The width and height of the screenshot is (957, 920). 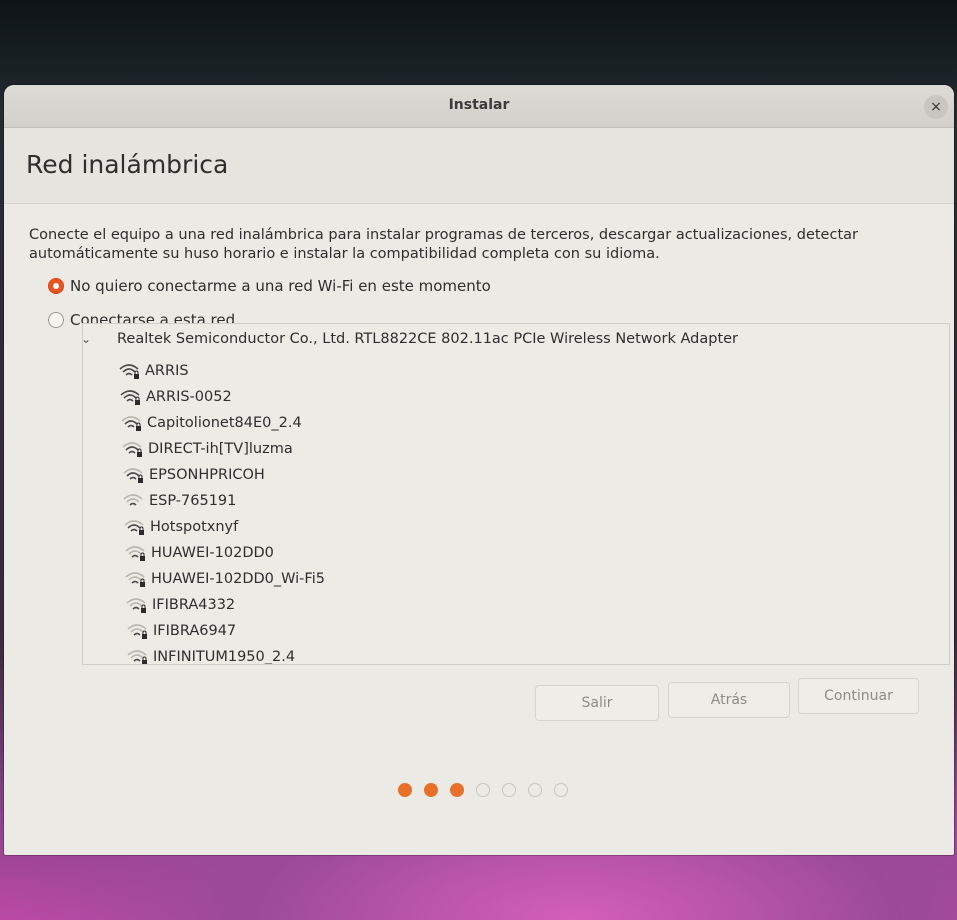 I want to click on network-item: IFIBRA6947, so click(x=532, y=631).